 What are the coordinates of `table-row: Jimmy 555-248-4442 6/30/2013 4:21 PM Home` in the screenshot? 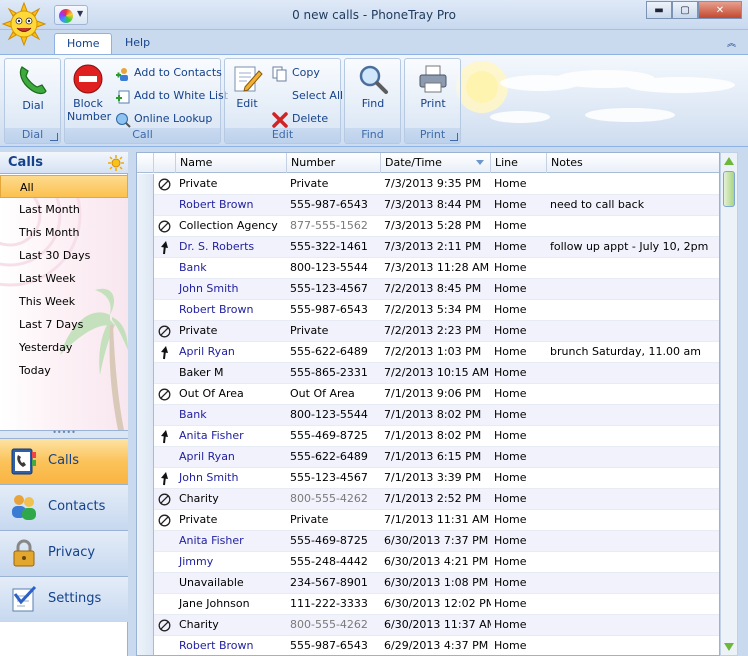 It's located at (428, 562).